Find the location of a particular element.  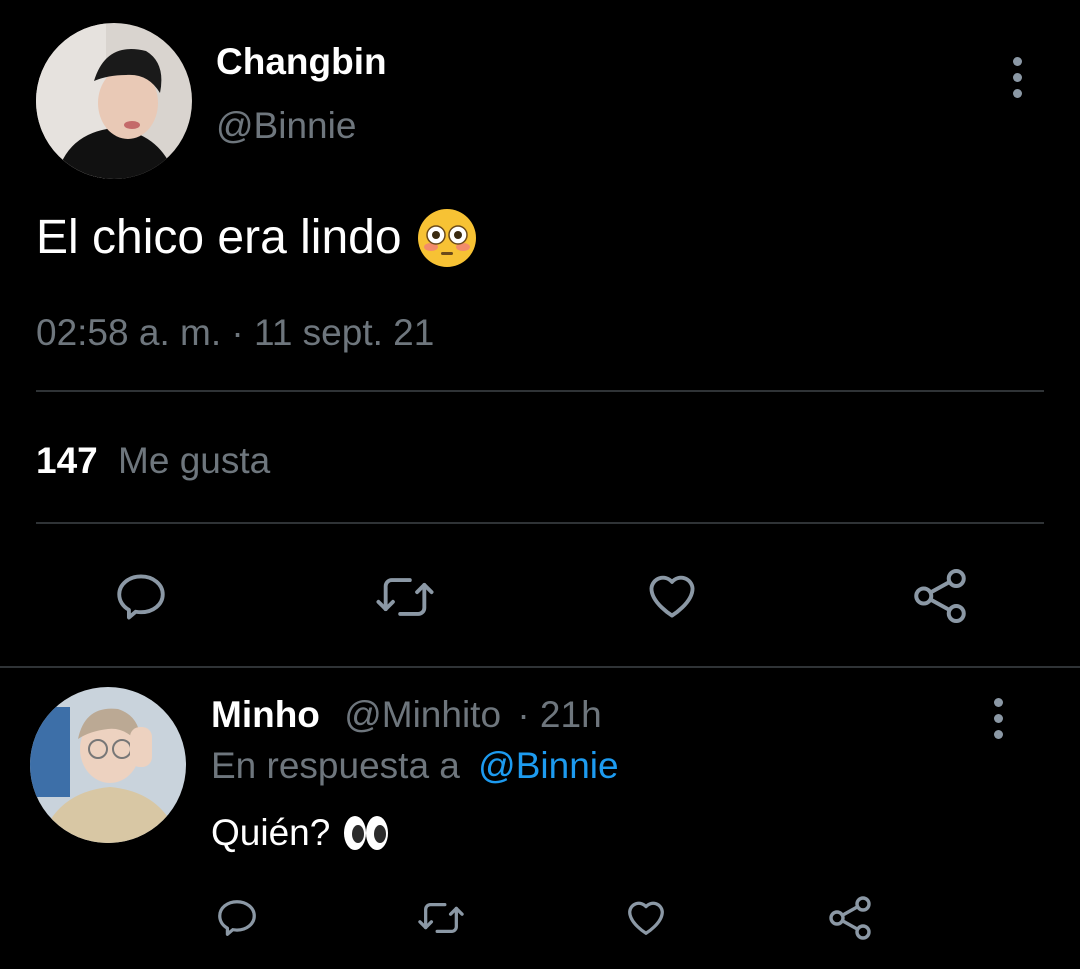

retweet-button is located at coordinates (405, 597).